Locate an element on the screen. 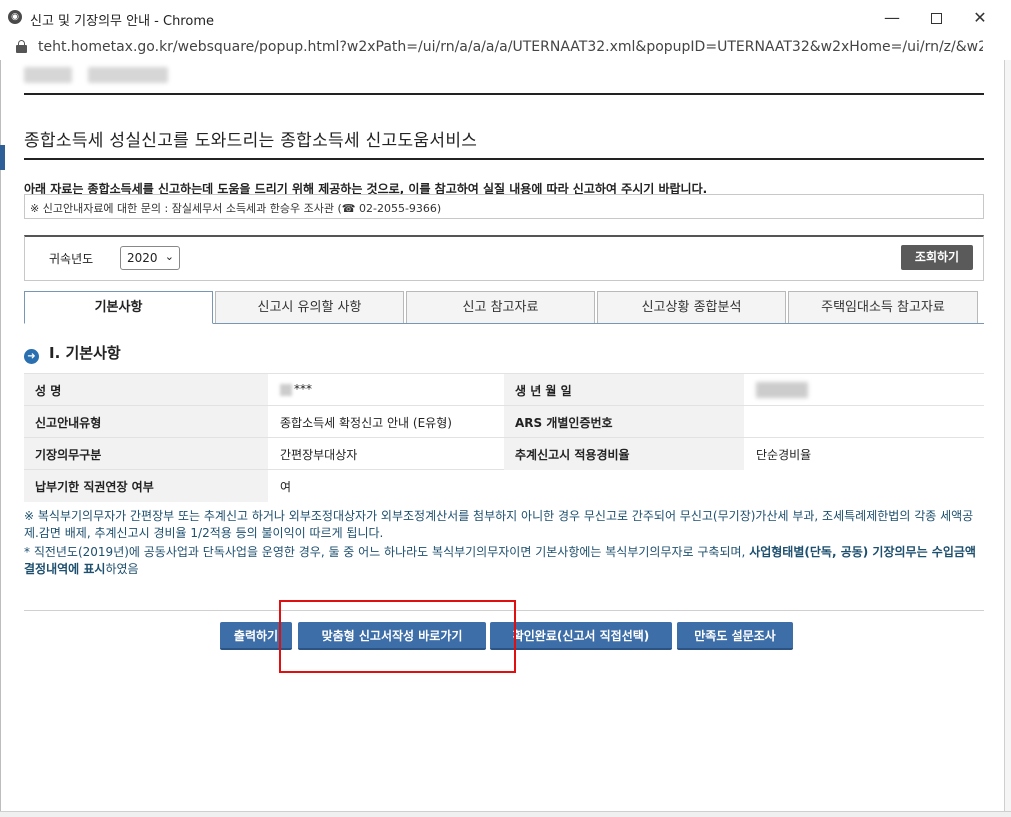 The width and height of the screenshot is (1011, 817). close-button: ✕ is located at coordinates (980, 18).